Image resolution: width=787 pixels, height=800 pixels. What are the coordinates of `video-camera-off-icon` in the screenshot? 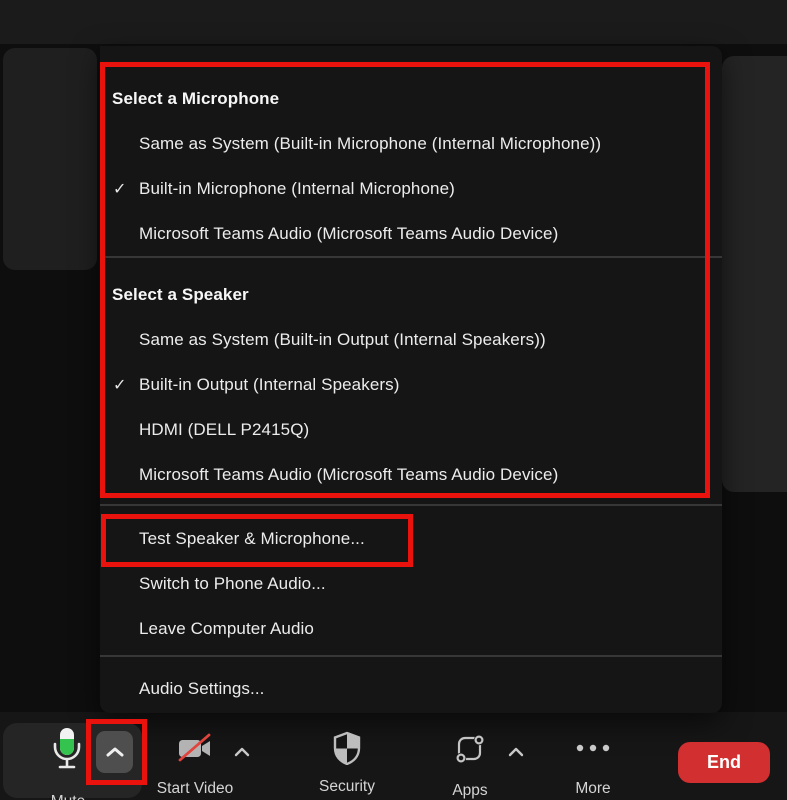 It's located at (194, 747).